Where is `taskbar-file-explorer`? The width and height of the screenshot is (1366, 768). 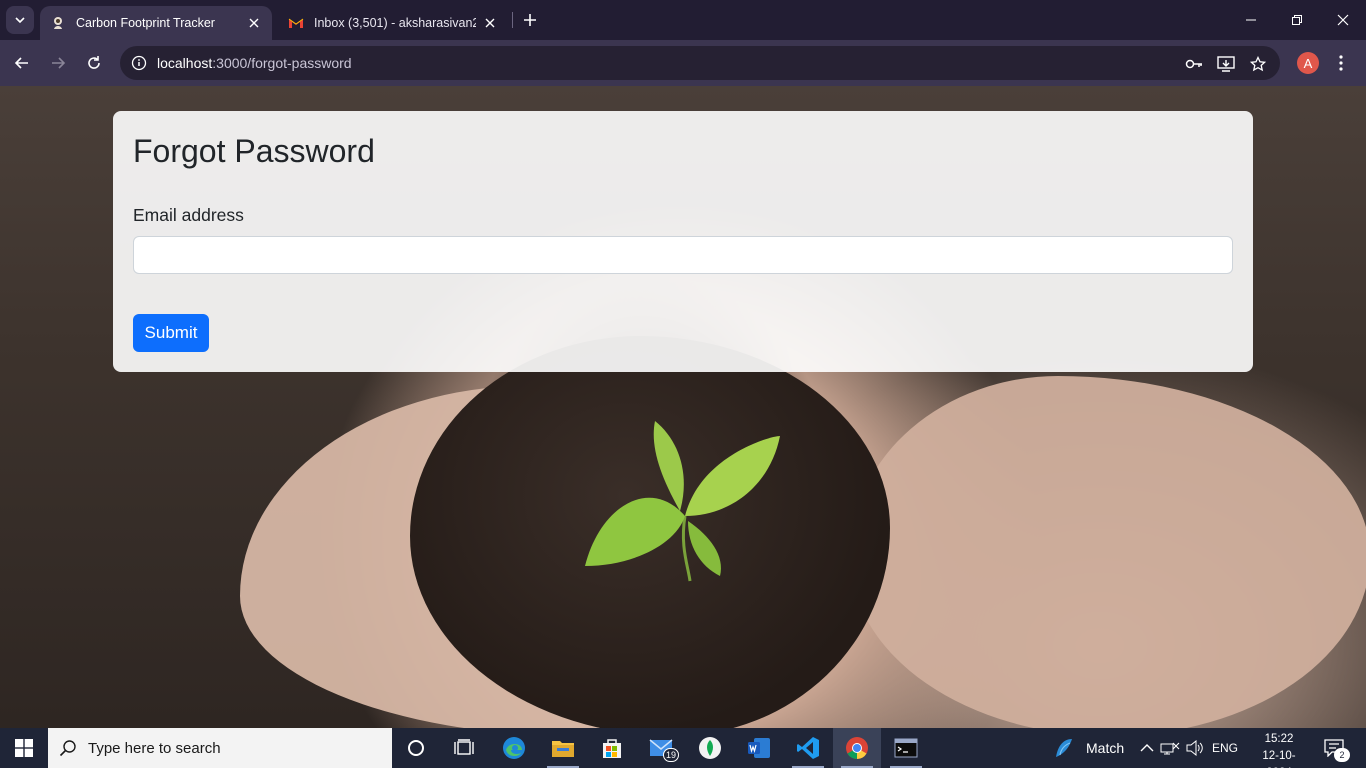
taskbar-file-explorer is located at coordinates (563, 748).